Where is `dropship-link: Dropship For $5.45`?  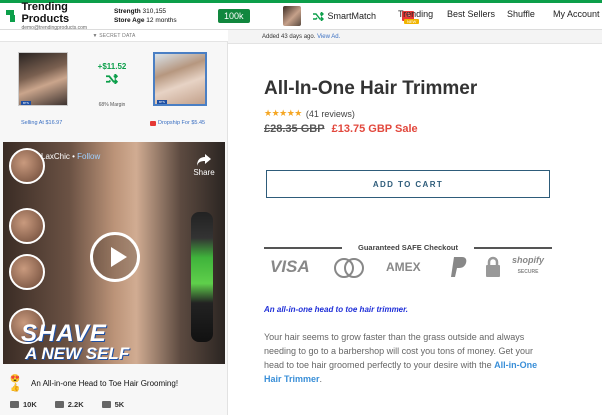 dropship-link: Dropship For $5.45 is located at coordinates (177, 123).